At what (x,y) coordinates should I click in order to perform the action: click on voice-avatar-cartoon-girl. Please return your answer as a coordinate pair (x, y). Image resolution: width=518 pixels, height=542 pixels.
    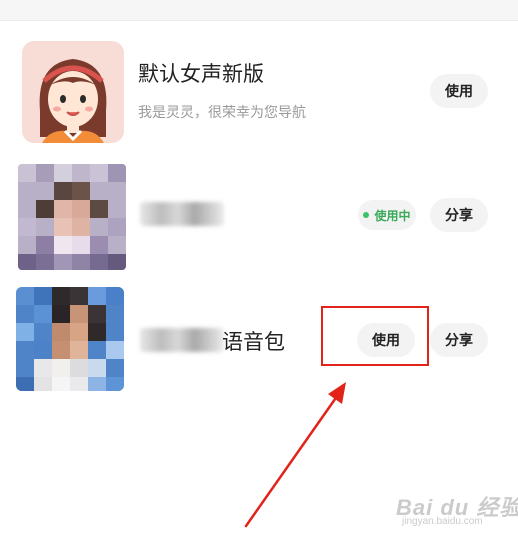
    Looking at the image, I should click on (73, 92).